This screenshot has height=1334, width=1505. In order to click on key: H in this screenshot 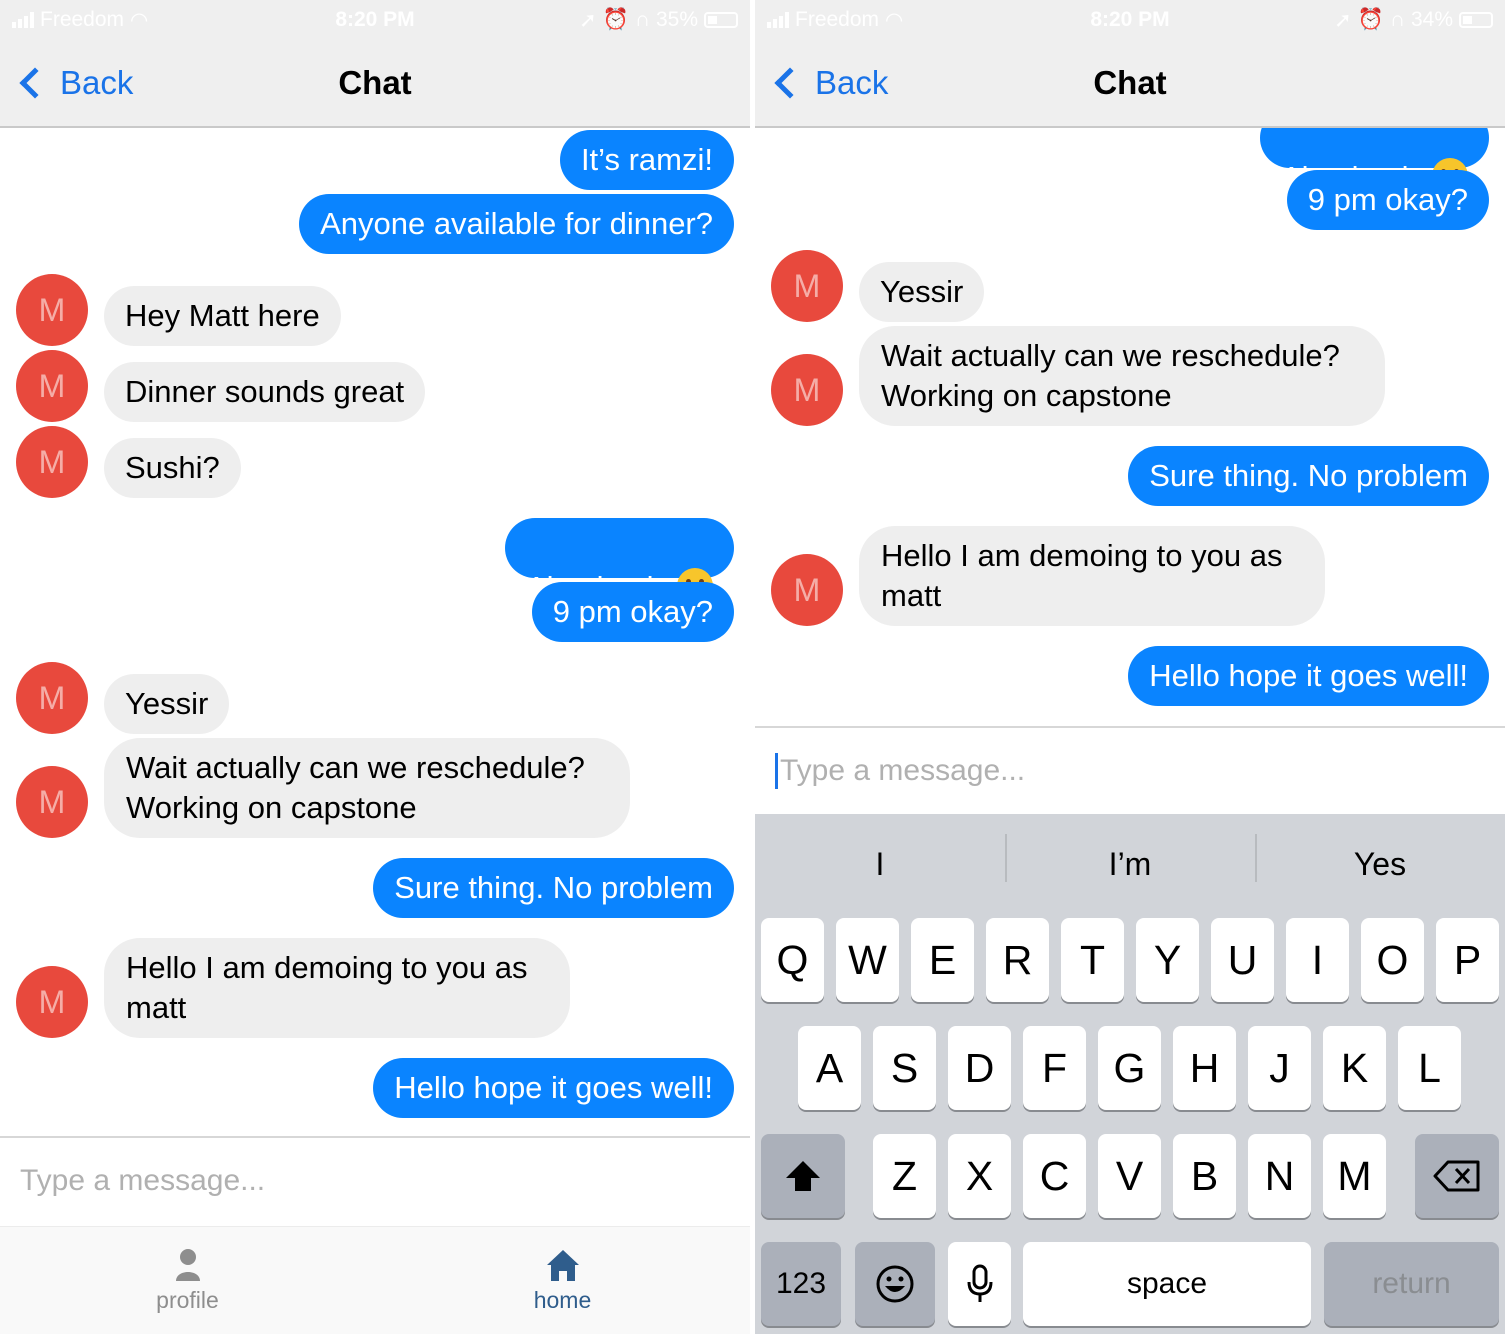, I will do `click(1204, 1068)`.